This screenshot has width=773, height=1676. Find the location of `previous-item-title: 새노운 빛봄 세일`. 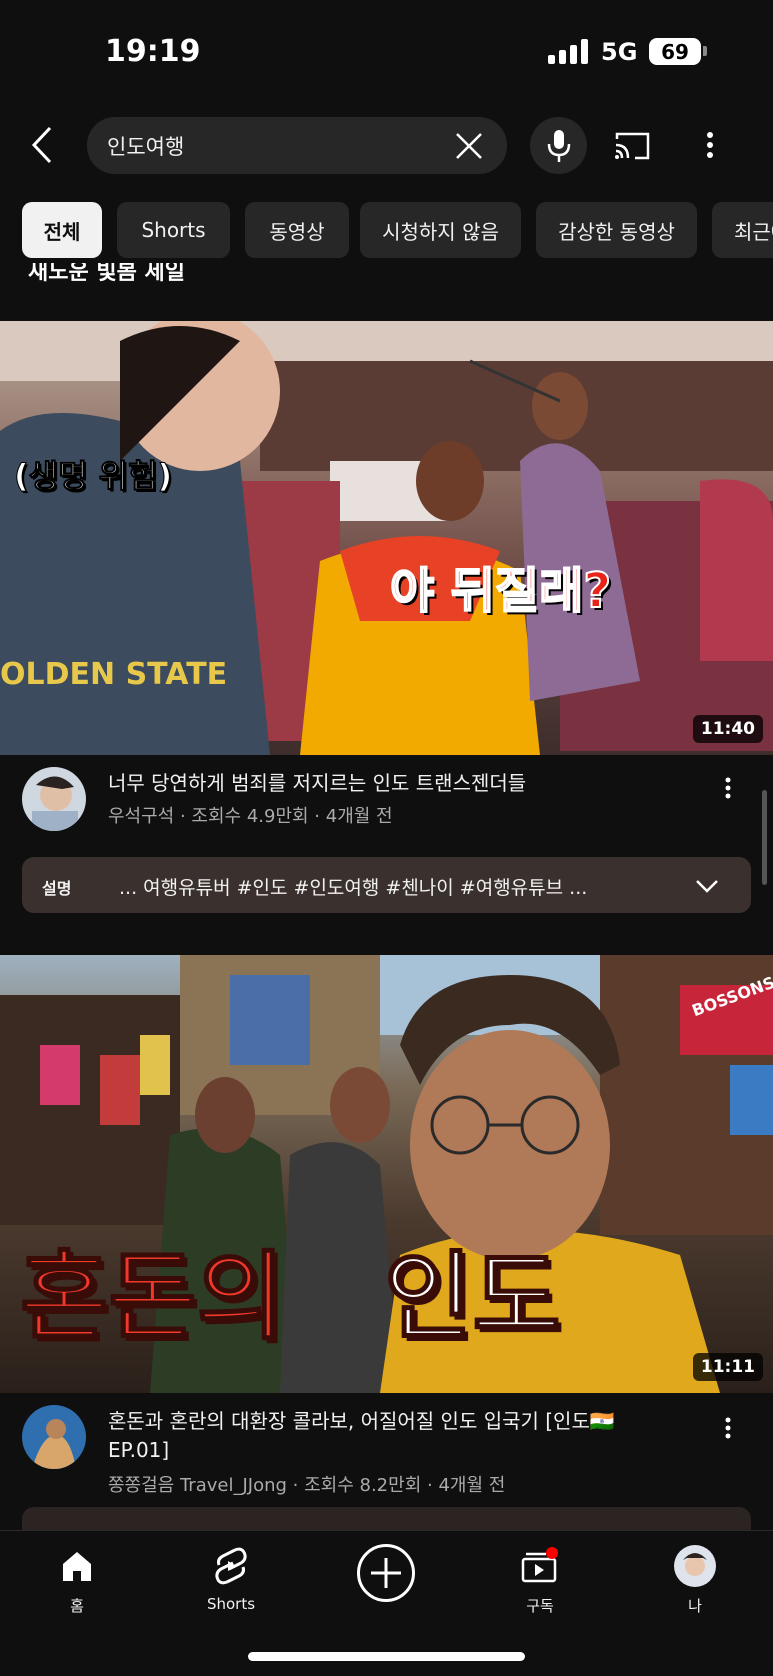

previous-item-title: 새노운 빛봄 세일 is located at coordinates (188, 276).